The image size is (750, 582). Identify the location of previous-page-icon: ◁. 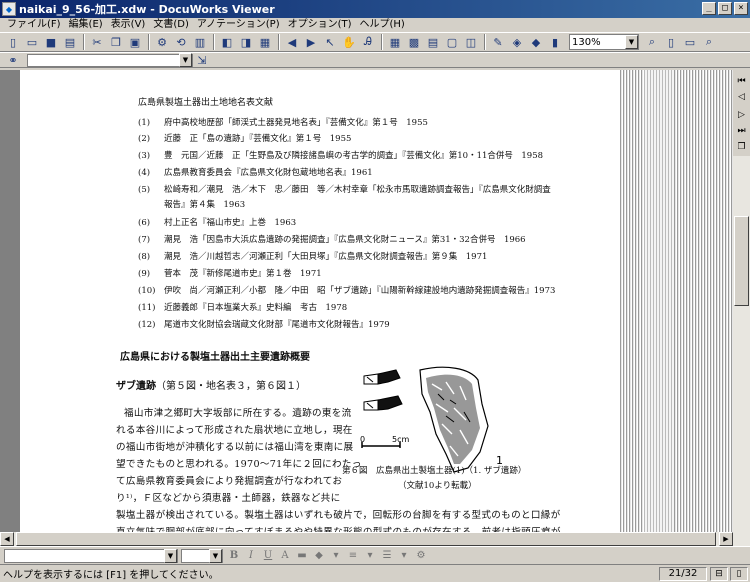
(741, 97).